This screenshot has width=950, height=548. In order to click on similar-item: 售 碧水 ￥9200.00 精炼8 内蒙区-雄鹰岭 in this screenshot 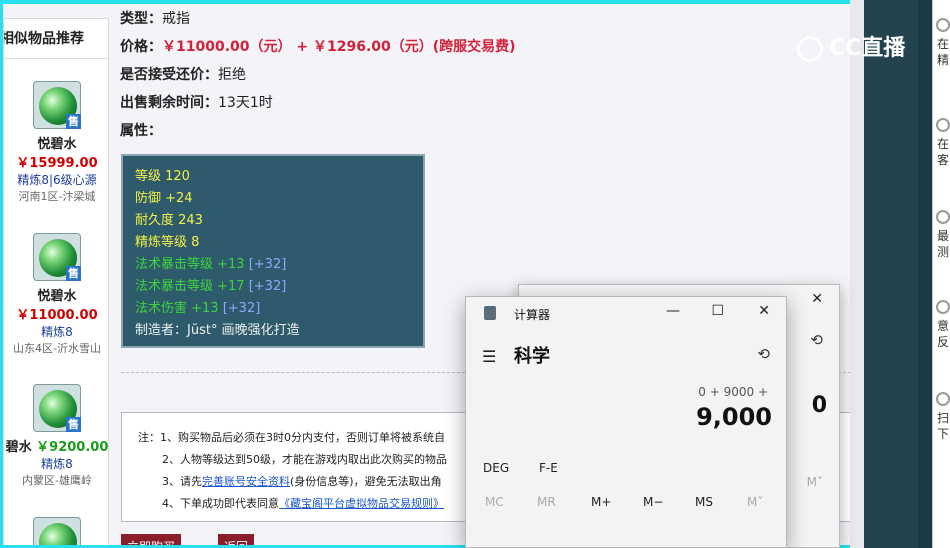, I will do `click(57, 436)`.